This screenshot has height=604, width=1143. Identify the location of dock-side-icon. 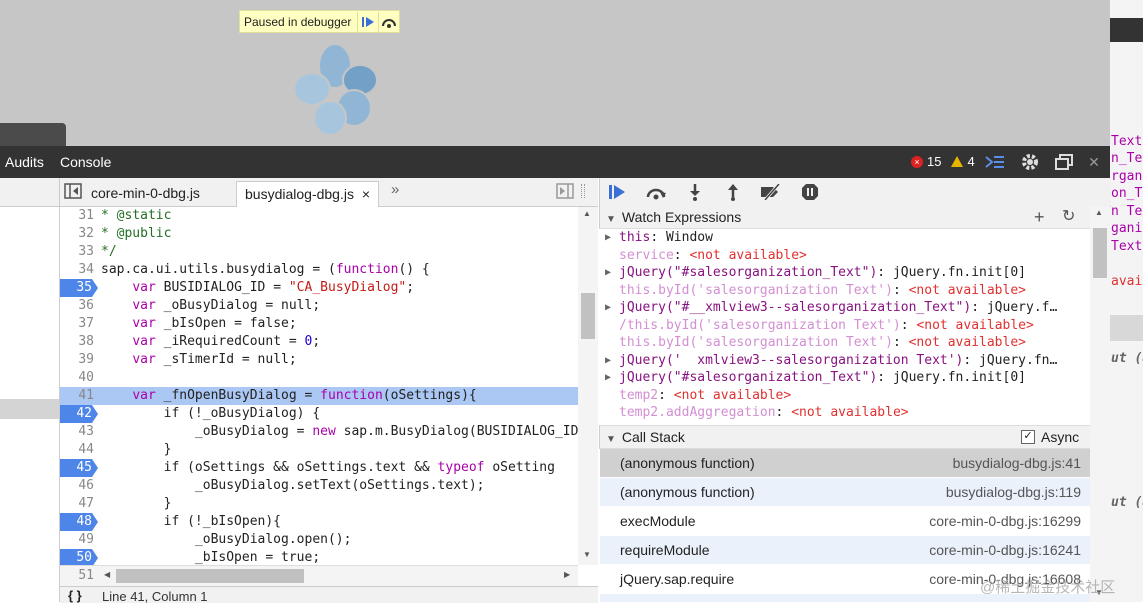
(1064, 162).